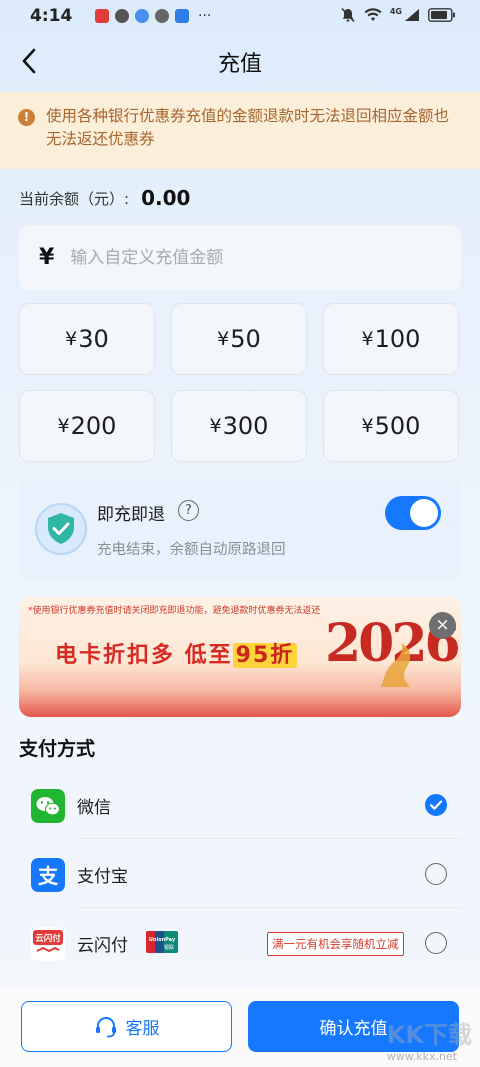  I want to click on unionpay-logo-icon: UnionPay 银联, so click(162, 942).